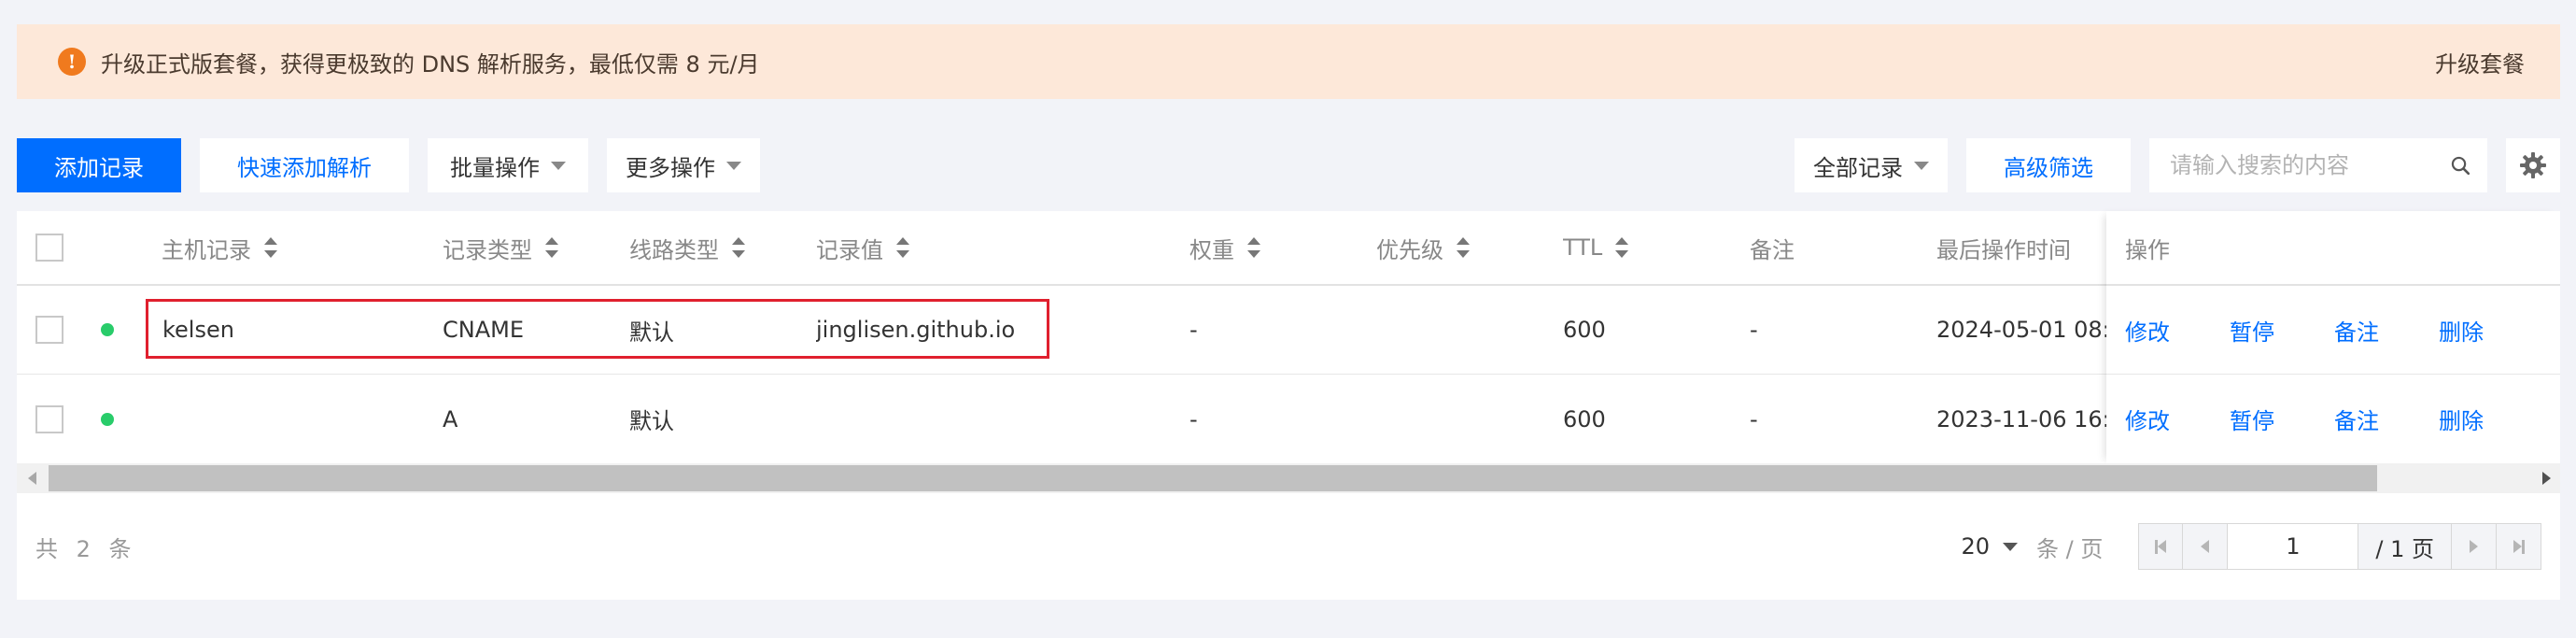  What do you see at coordinates (2021, 418) in the screenshot?
I see `cell-last-op-time: 2023-11-06 16:` at bounding box center [2021, 418].